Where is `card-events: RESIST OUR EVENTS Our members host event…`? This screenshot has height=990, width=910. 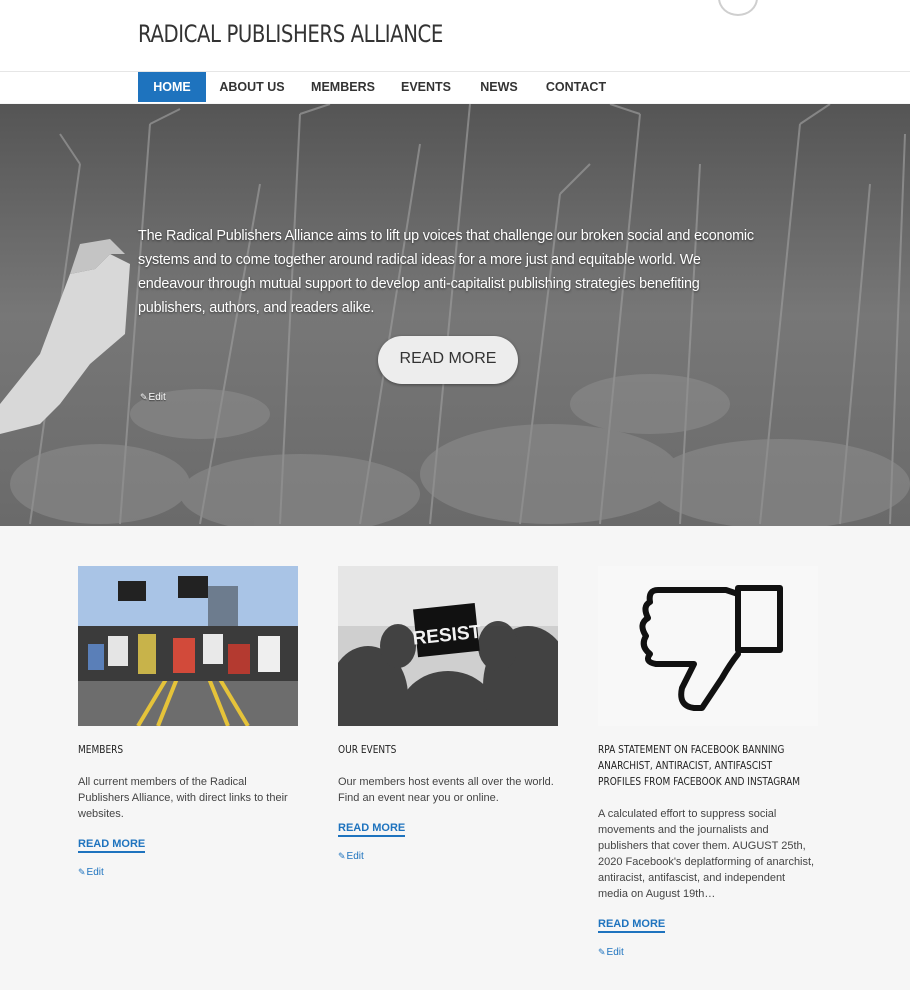 card-events: RESIST OUR EVENTS Our members host event… is located at coordinates (448, 714).